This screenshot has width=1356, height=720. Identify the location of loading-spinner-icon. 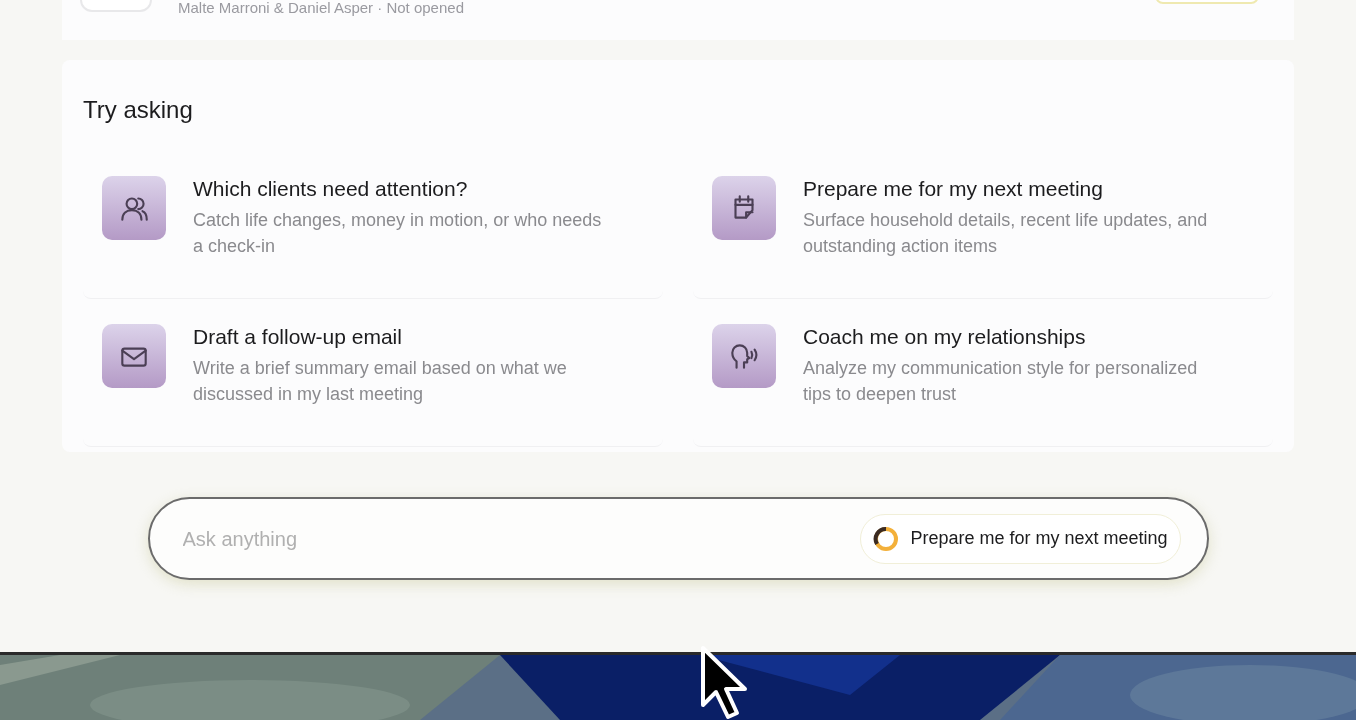
(886, 538).